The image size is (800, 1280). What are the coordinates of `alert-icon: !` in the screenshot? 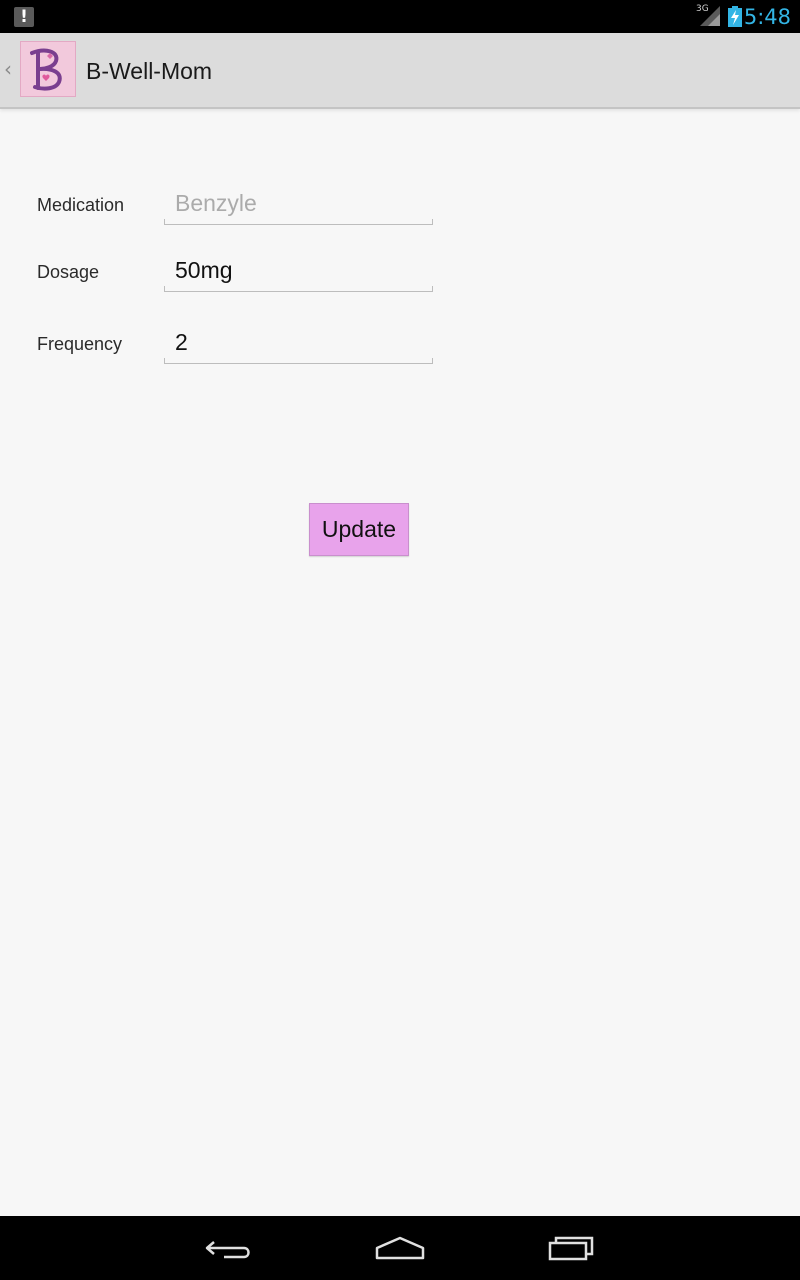 It's located at (24, 17).